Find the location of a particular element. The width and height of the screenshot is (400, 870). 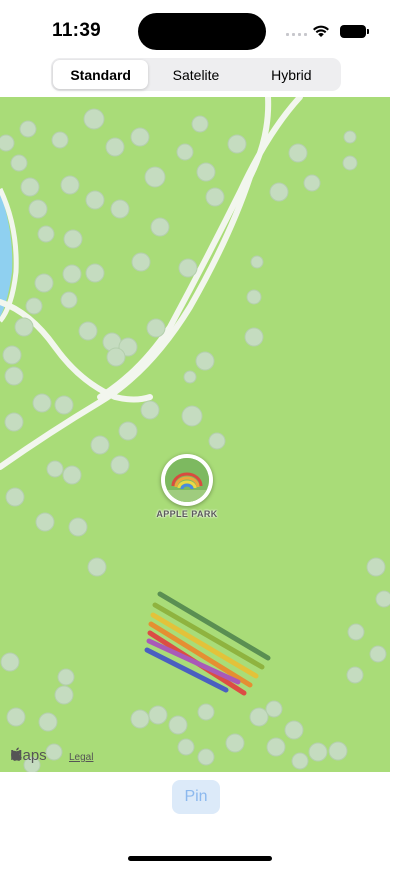

battery-icon is located at coordinates (354, 31).